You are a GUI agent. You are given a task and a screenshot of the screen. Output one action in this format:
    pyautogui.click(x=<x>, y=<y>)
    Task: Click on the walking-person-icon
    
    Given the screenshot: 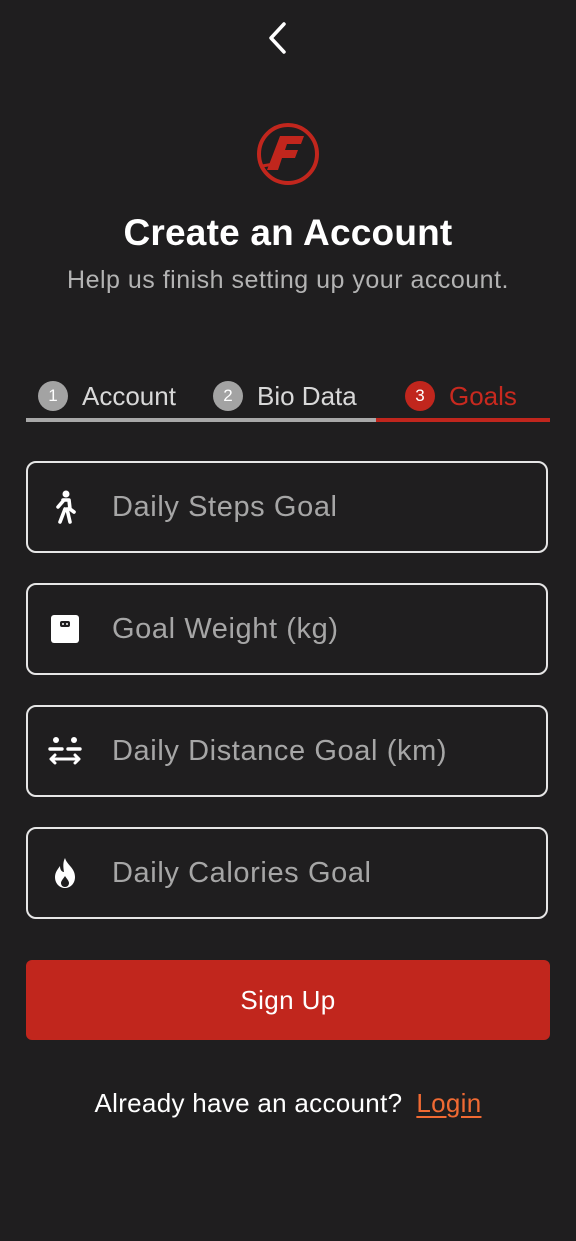 What is the action you would take?
    pyautogui.click(x=65, y=507)
    